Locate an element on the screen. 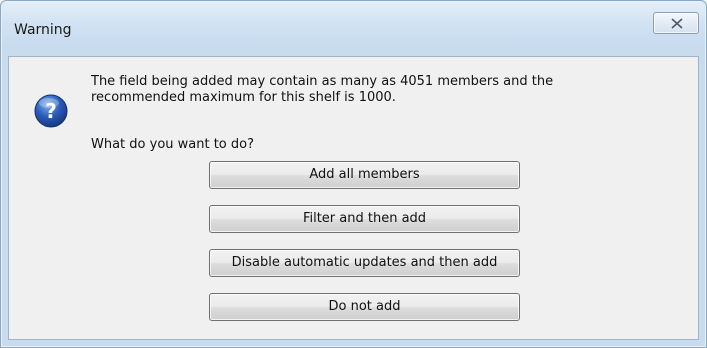 This screenshot has height=348, width=707. dialog-titlebar: Warning is located at coordinates (353, 24).